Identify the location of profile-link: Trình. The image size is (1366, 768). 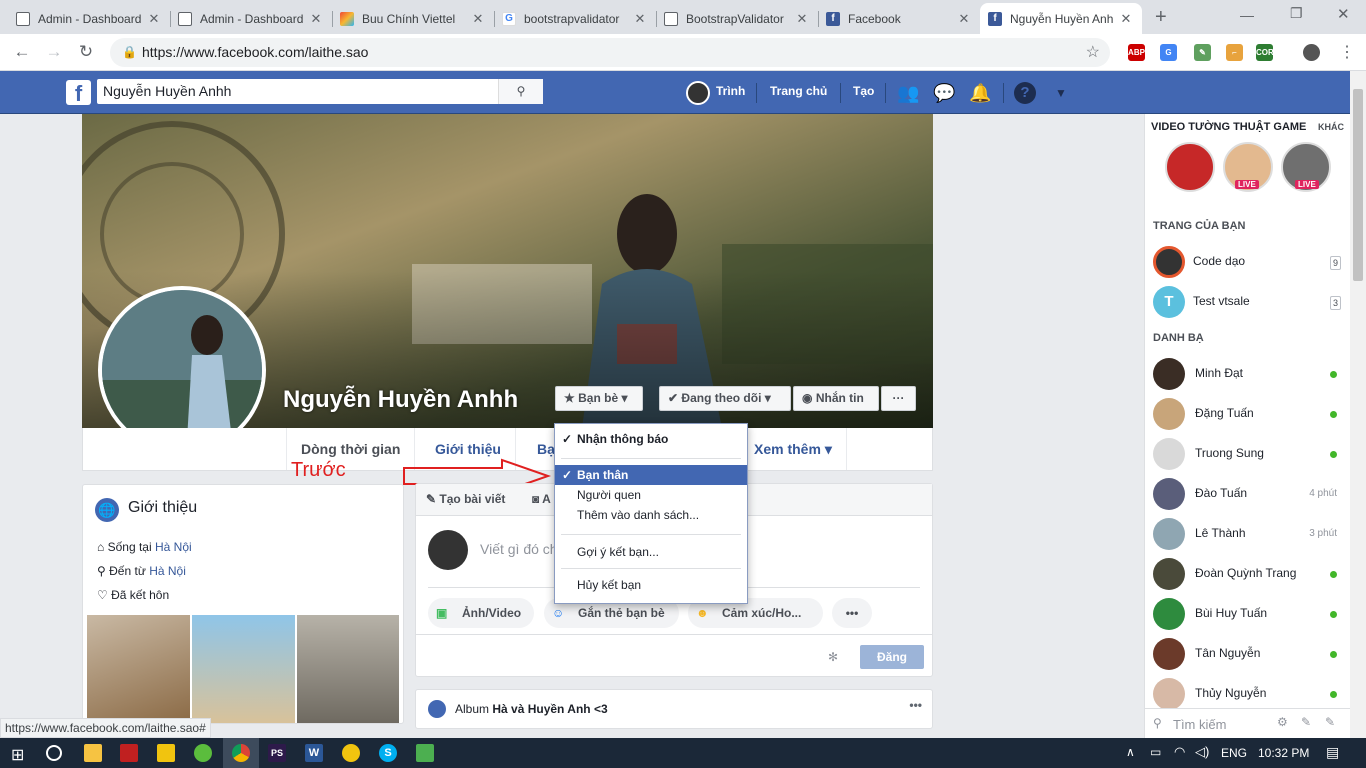
(730, 91).